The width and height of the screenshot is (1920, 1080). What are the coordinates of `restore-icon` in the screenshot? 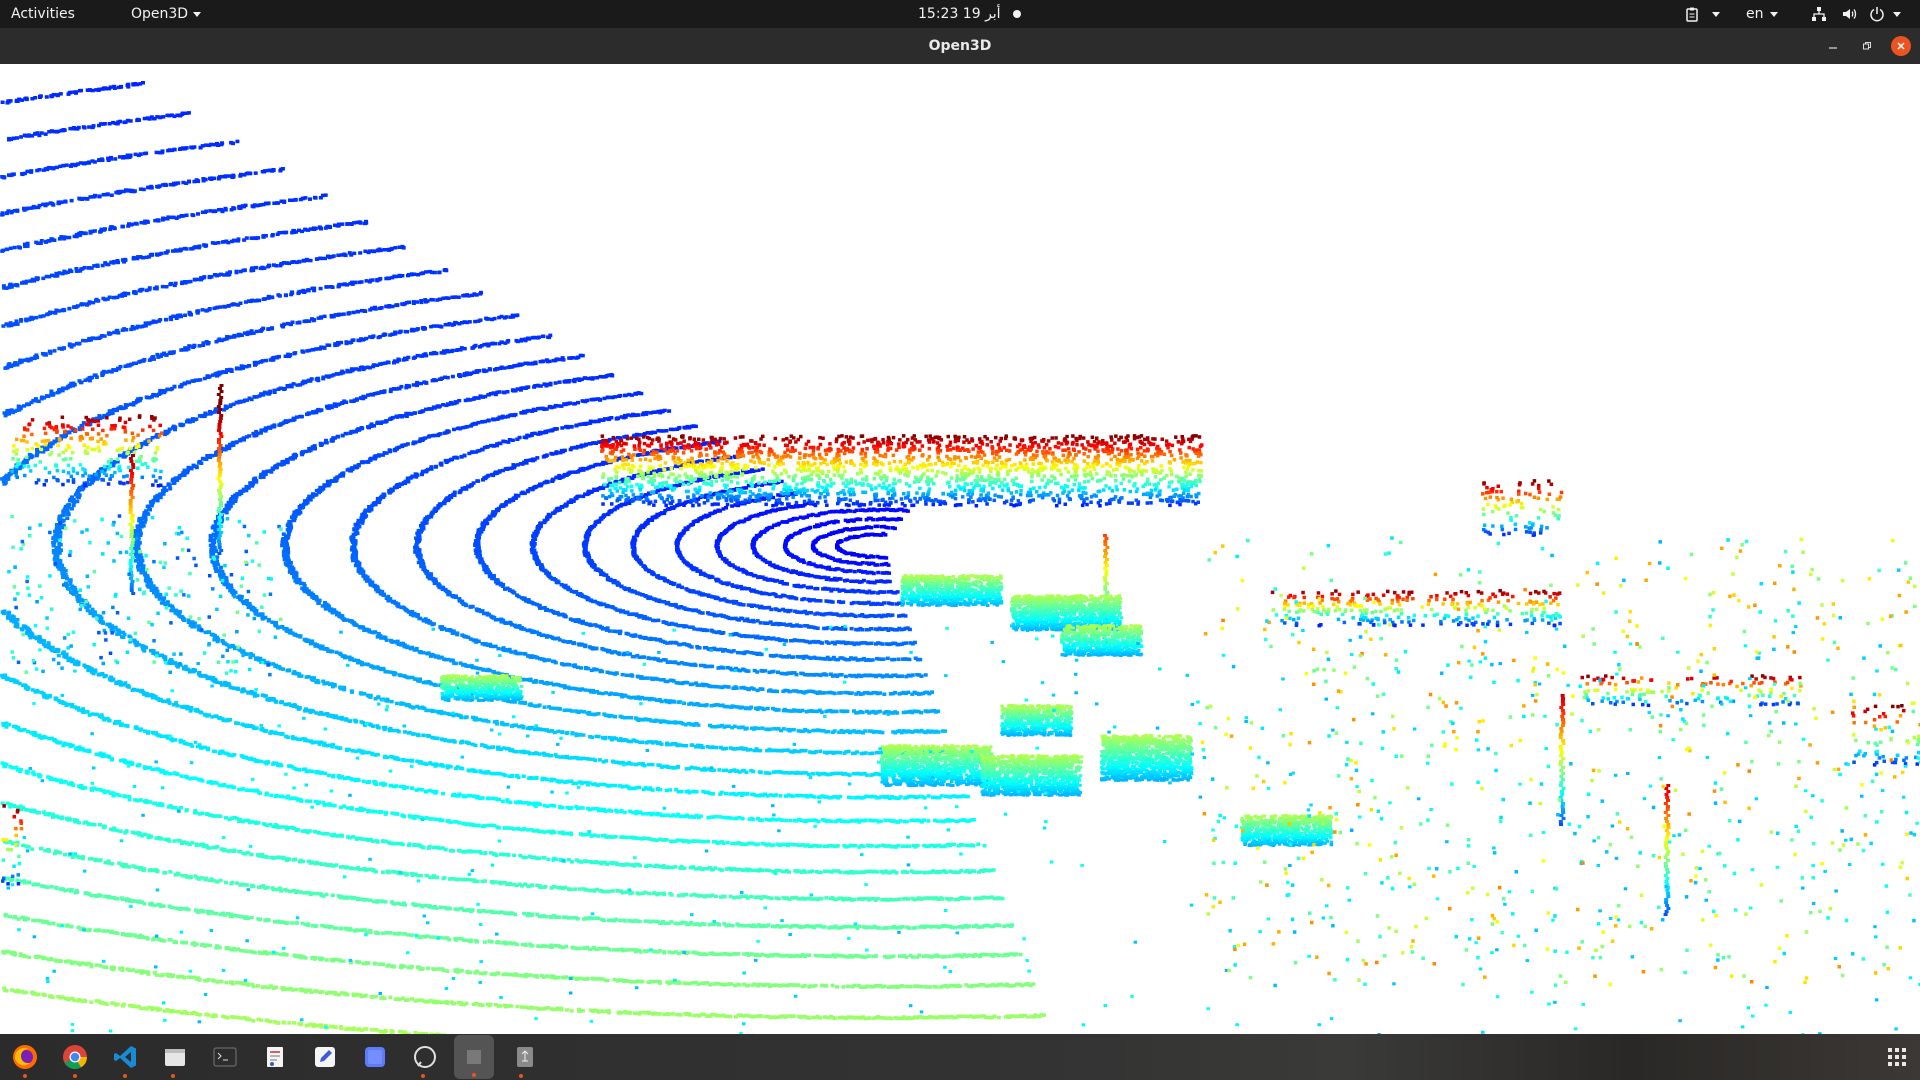 It's located at (1867, 46).